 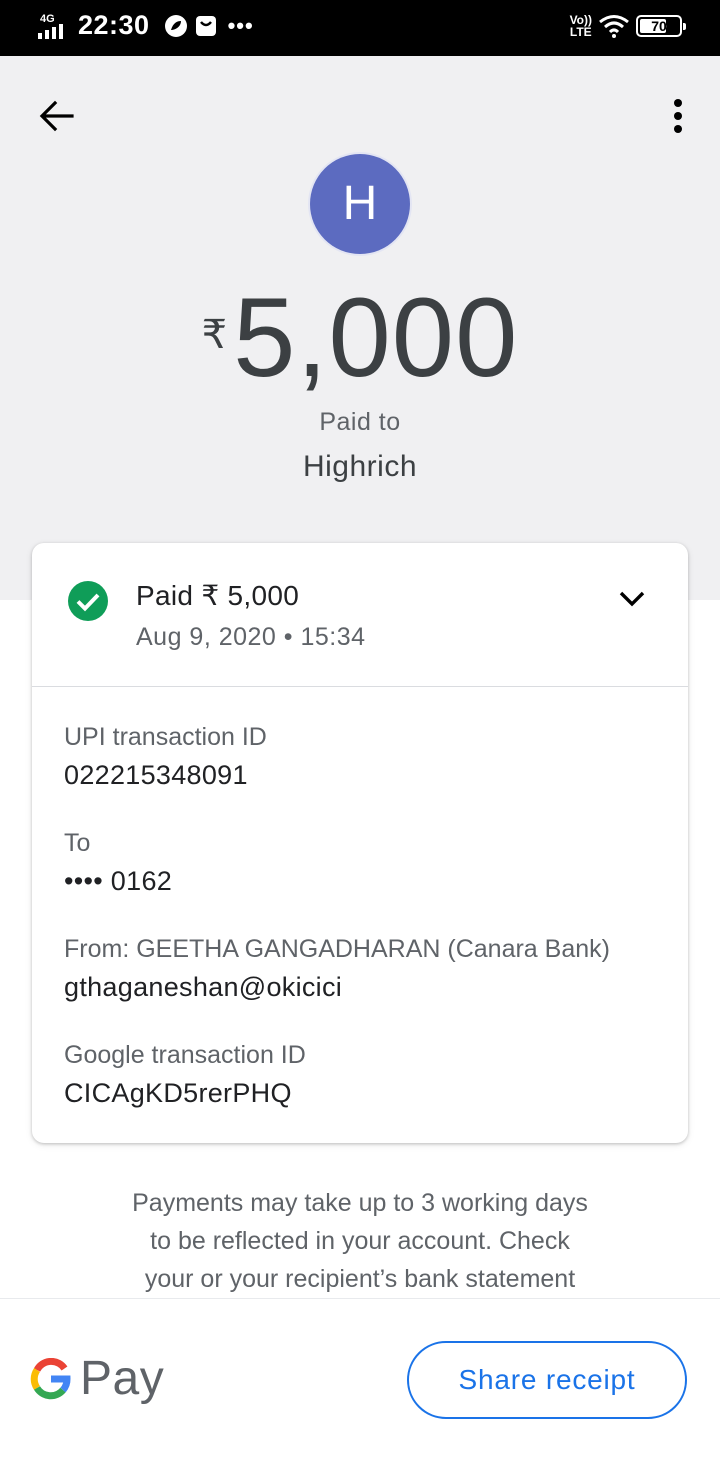 I want to click on transaction-datetime: Aug 9, 2020 • 15:34, so click(x=251, y=637).